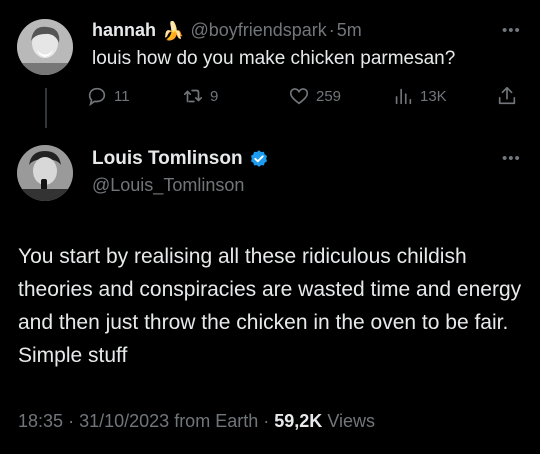 This screenshot has height=454, width=540. Describe the element at coordinates (258, 30) in the screenshot. I see `reply-author-handle: @boyfriendspark` at that location.